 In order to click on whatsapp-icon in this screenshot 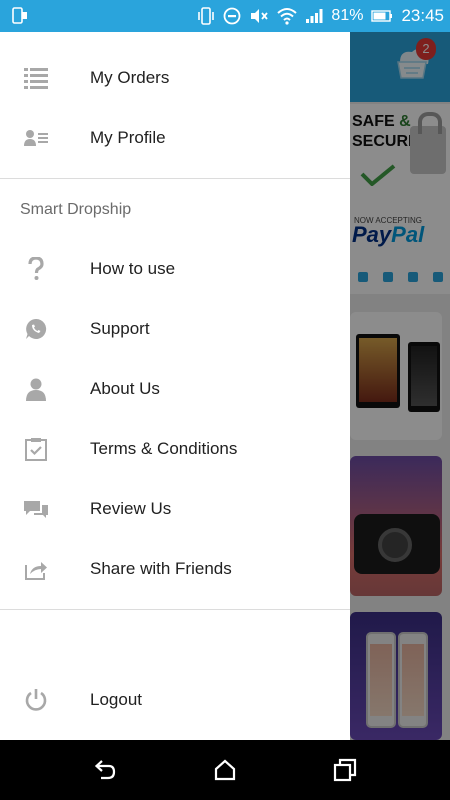, I will do `click(36, 329)`.